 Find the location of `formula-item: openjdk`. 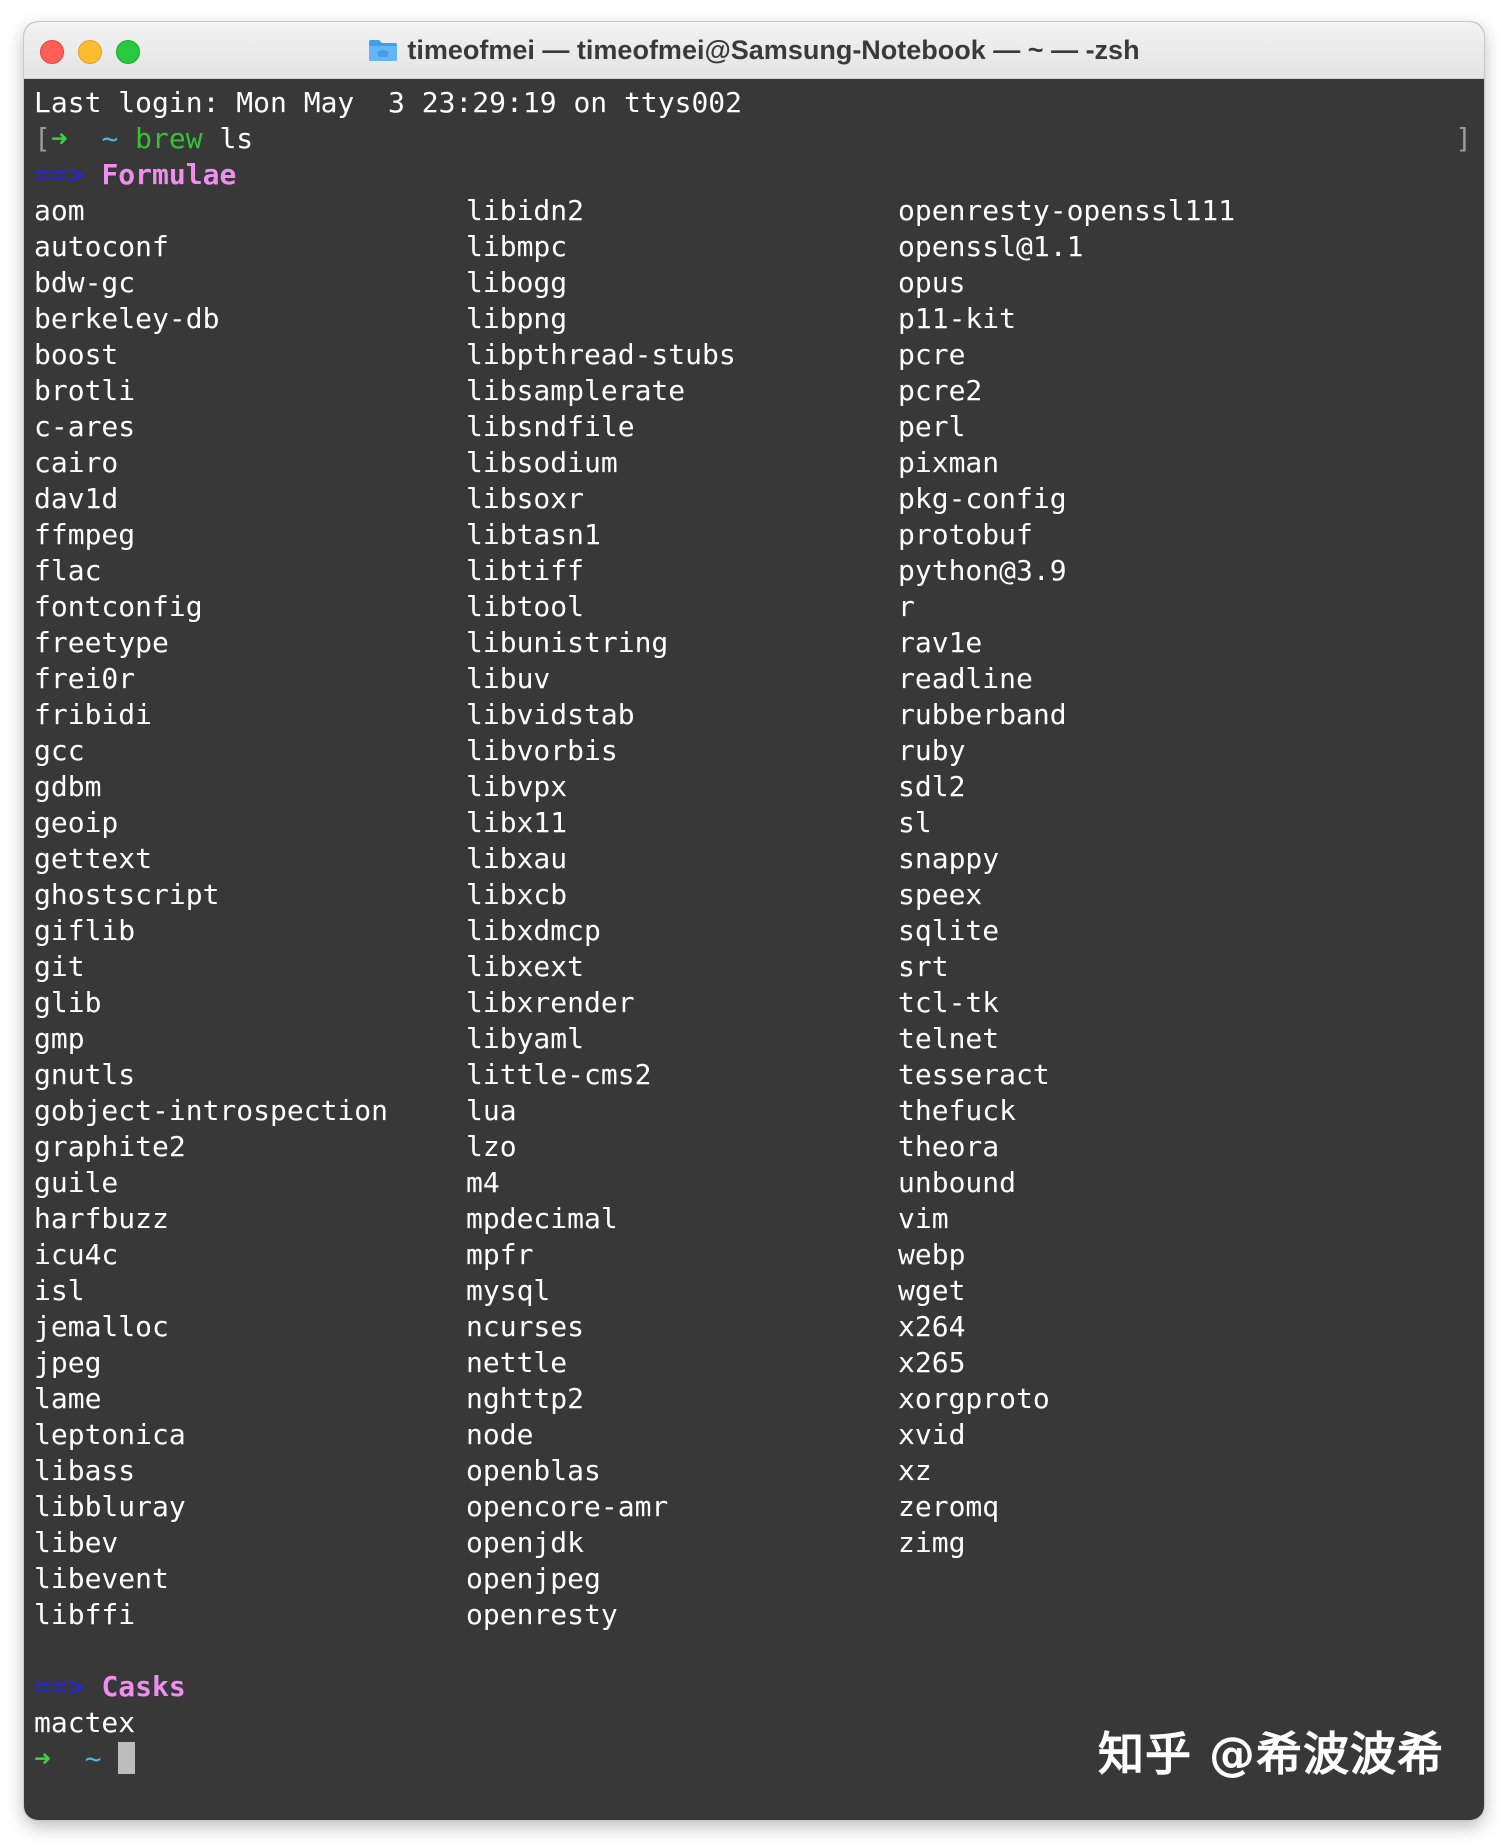

formula-item: openjdk is located at coordinates (525, 1542).